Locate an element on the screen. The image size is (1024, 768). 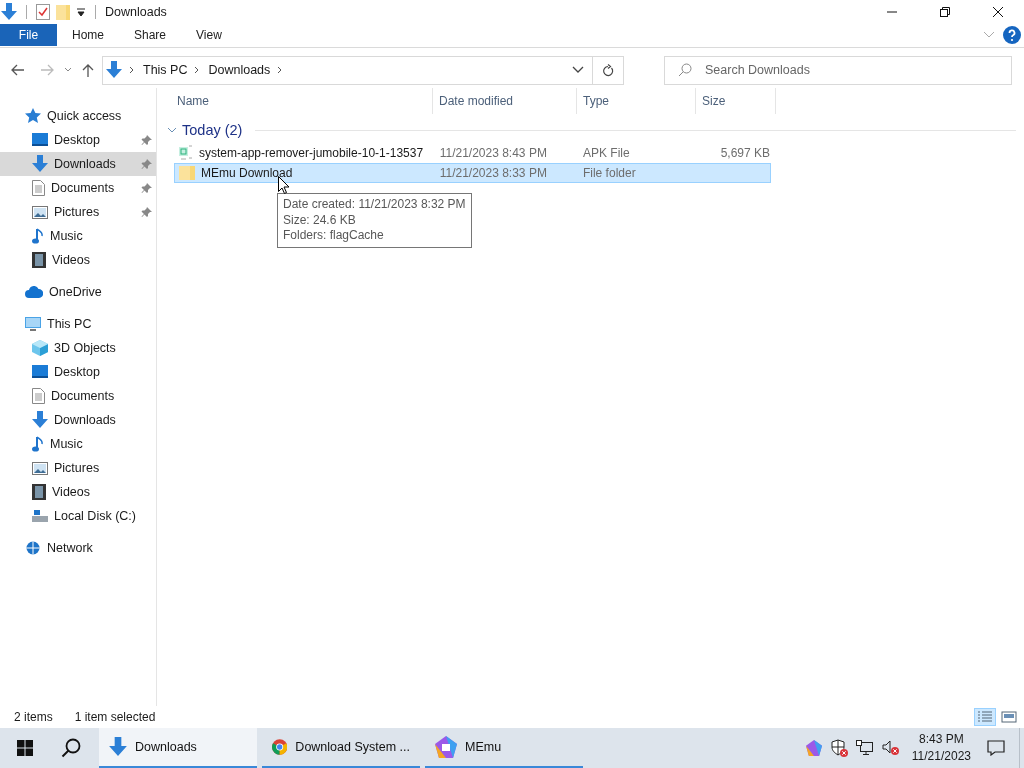
column-header: Type is located at coordinates (636, 101).